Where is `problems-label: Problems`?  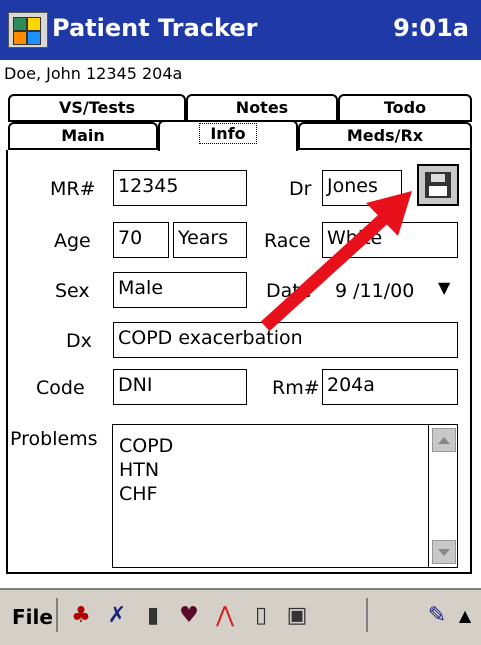 problems-label: Problems is located at coordinates (54, 439).